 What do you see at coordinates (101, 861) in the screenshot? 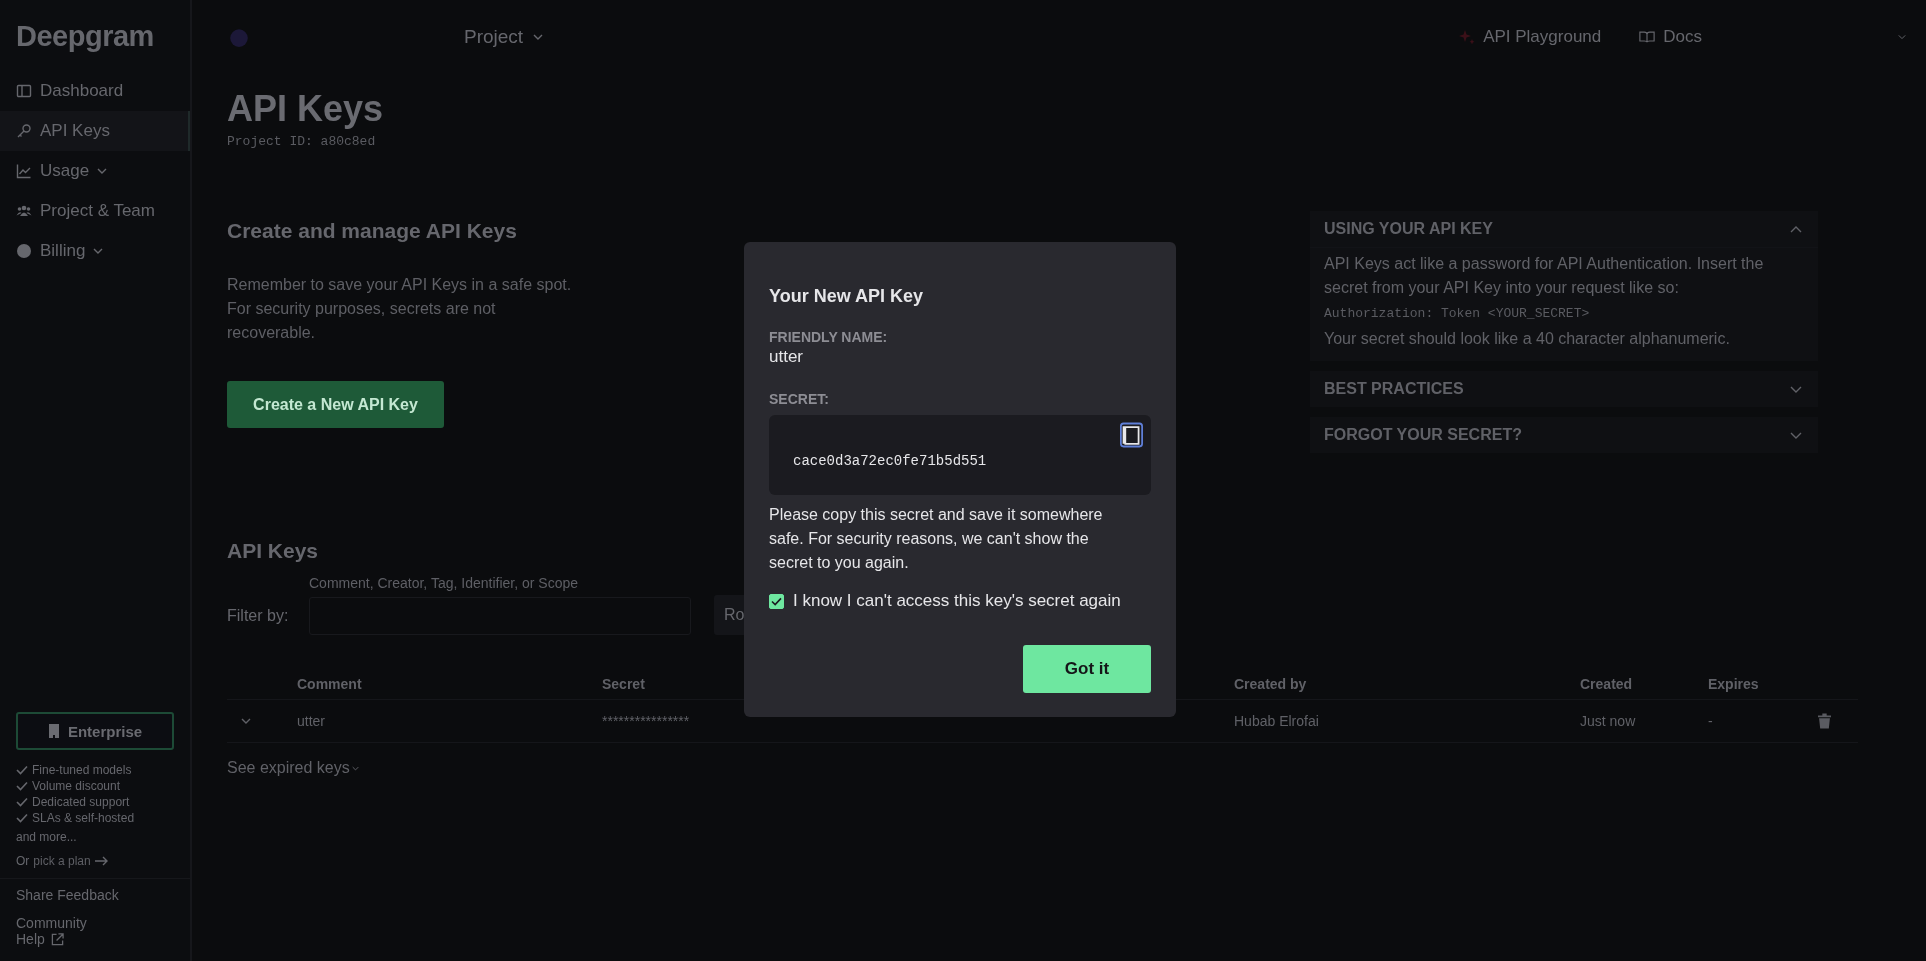
I see `arrow-right-icon` at bounding box center [101, 861].